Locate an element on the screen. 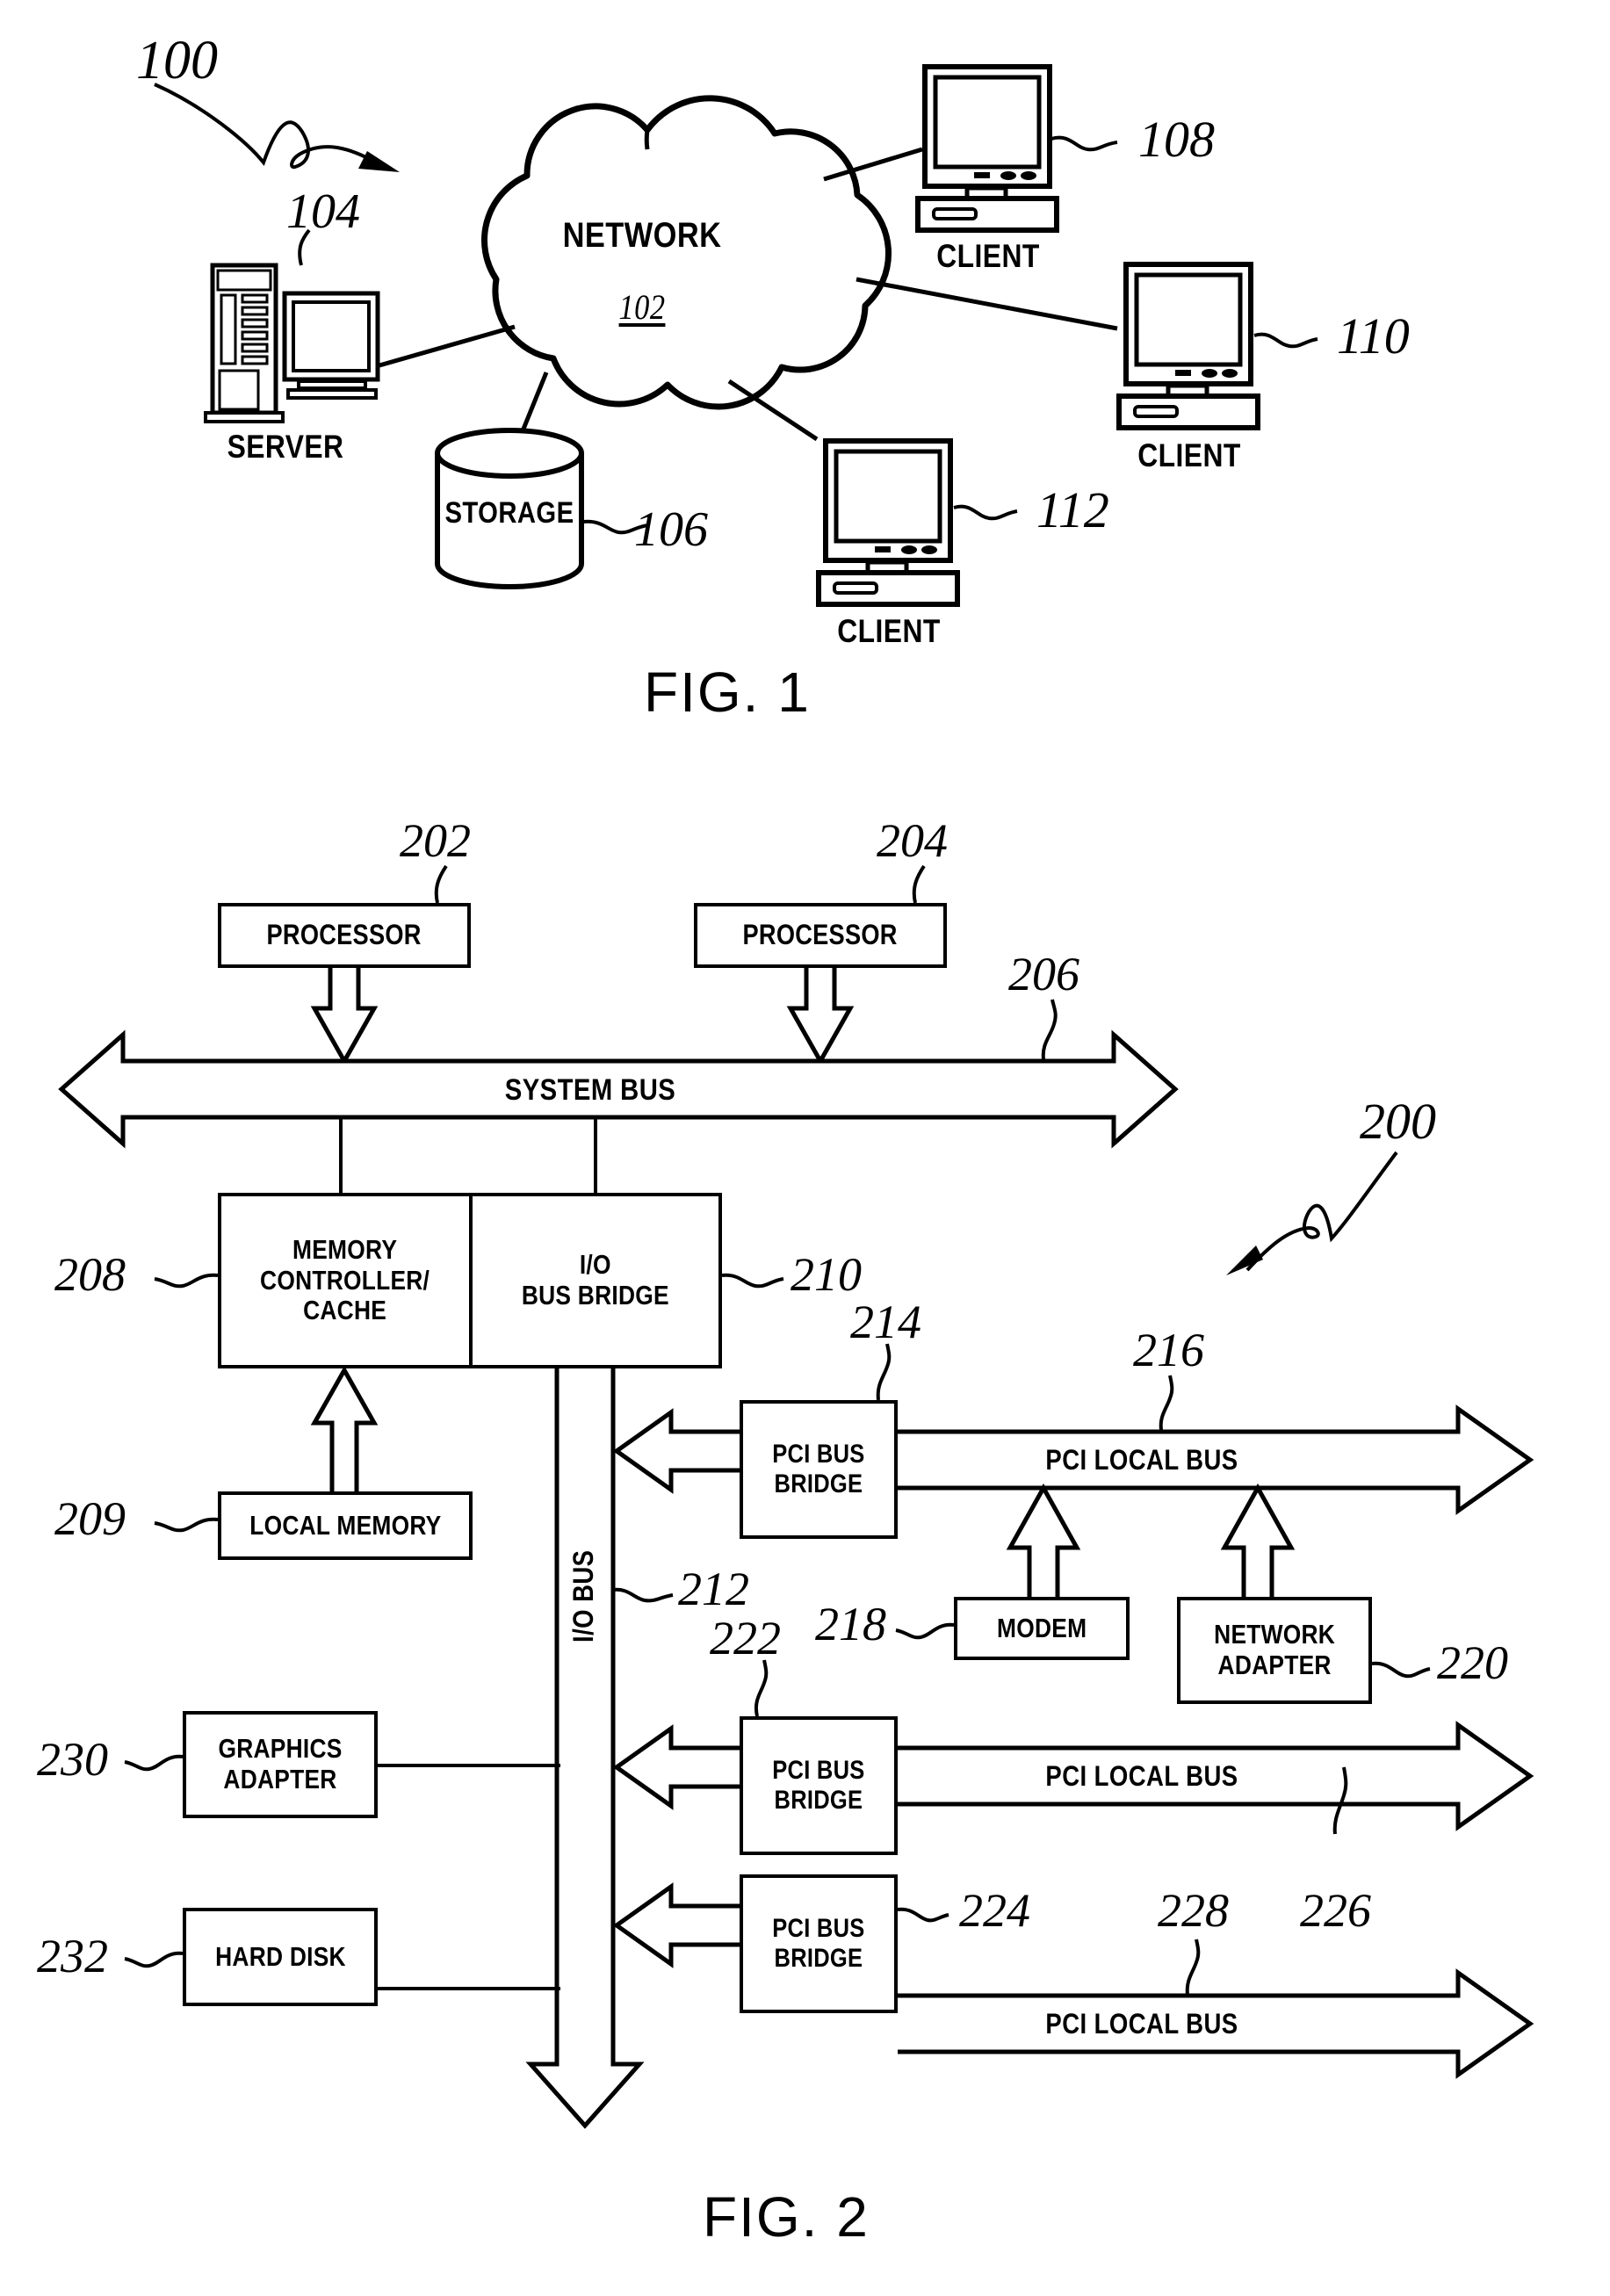 The image size is (1610, 2296). figure-2-caption: FIG. 2 is located at coordinates (786, 2217).